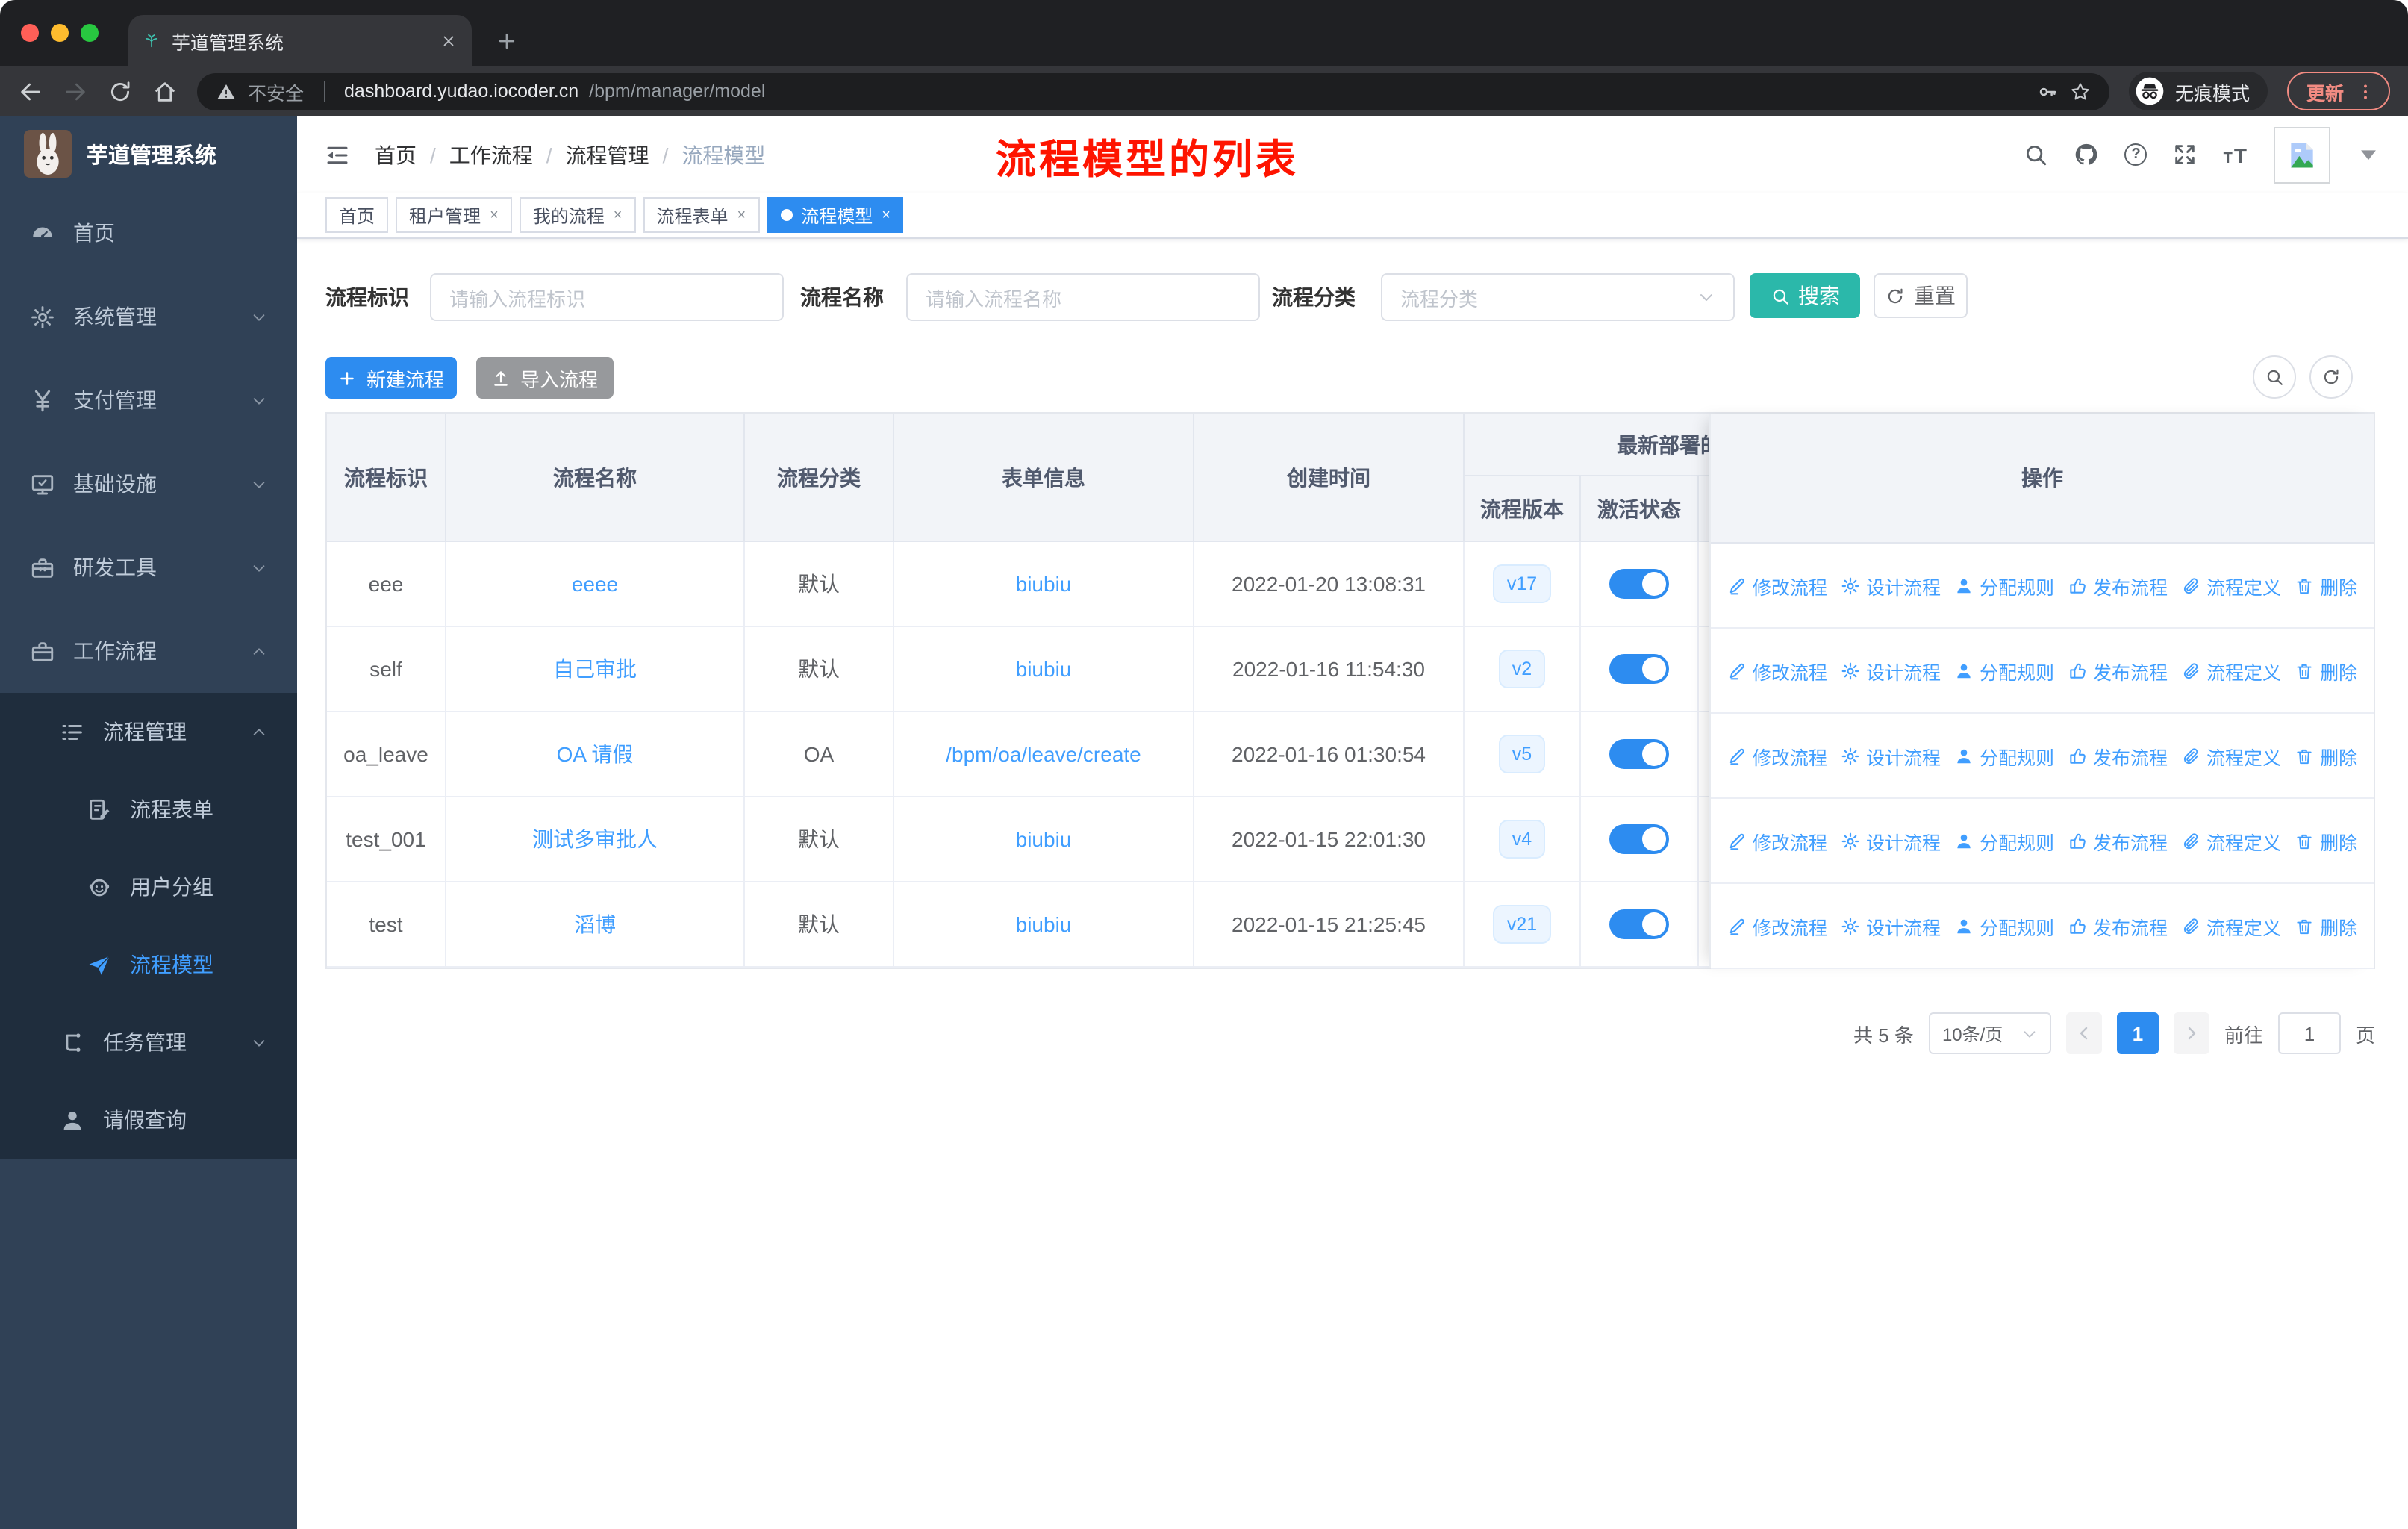 This screenshot has width=2408, height=1529. I want to click on user-avatar, so click(2302, 154).